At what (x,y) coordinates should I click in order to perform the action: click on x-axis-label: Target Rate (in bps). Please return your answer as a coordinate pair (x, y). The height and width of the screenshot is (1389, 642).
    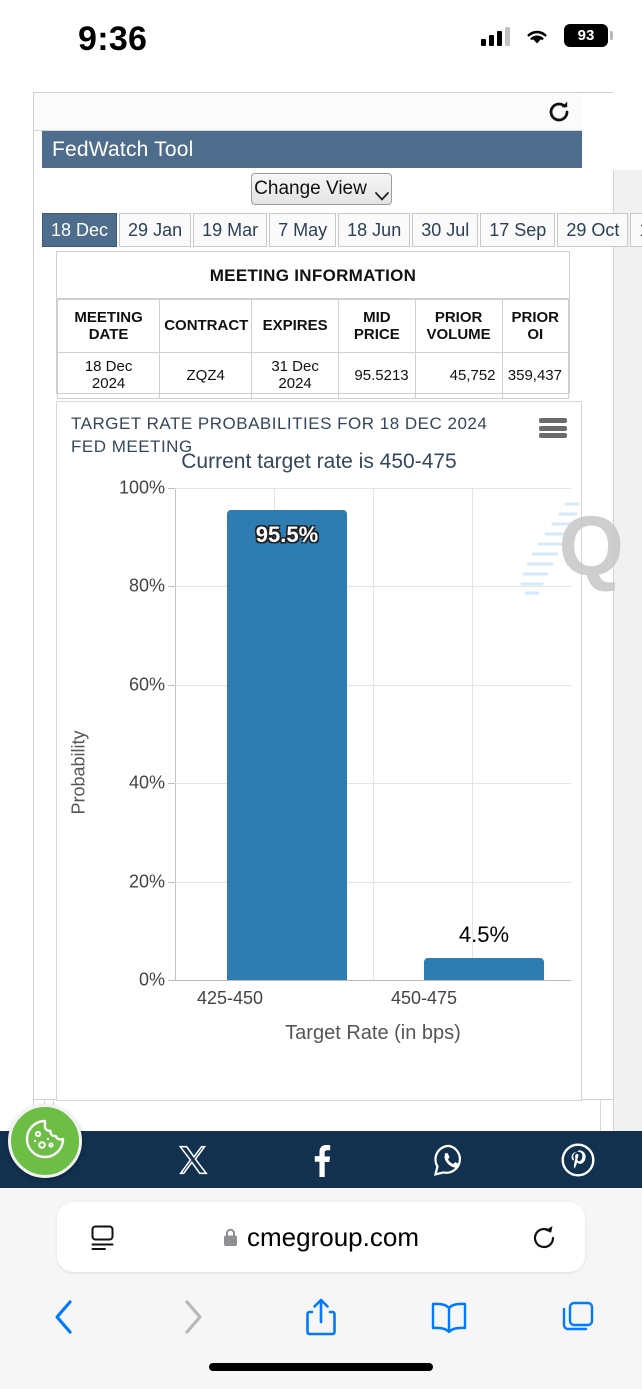
    Looking at the image, I should click on (373, 1033).